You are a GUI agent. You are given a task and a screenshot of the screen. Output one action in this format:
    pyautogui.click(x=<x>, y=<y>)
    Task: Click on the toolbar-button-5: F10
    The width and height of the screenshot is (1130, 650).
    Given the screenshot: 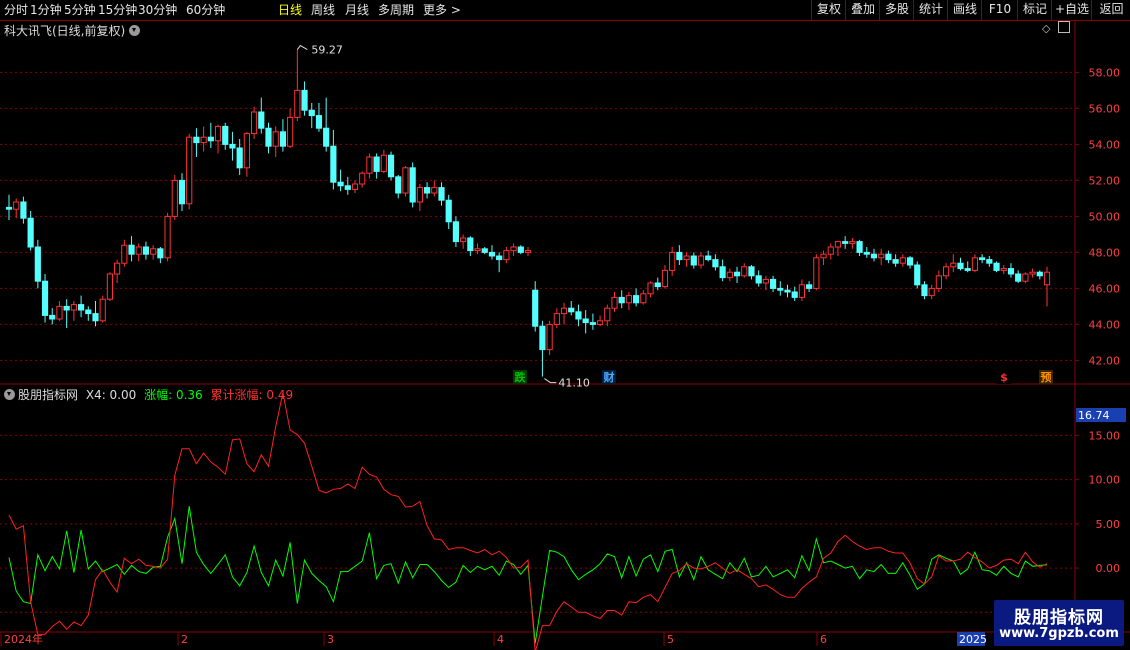 What is the action you would take?
    pyautogui.click(x=999, y=10)
    